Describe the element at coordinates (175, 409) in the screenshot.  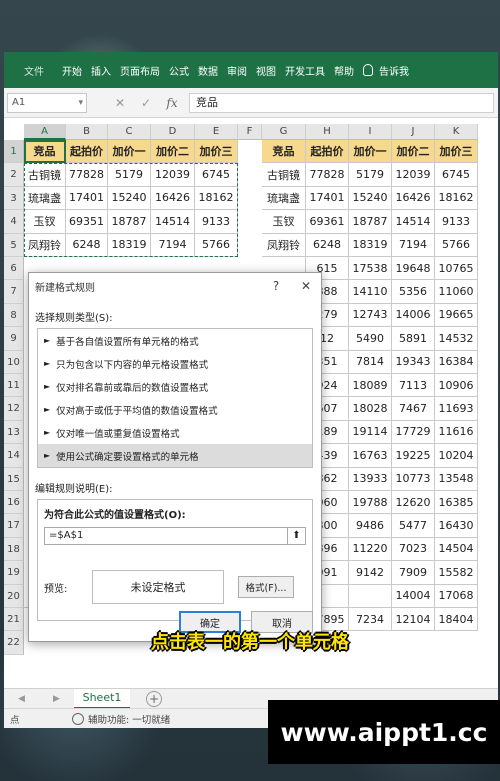
I see `rule-type-item: ► 仅对高于或低于平均值的数值设置格式` at that location.